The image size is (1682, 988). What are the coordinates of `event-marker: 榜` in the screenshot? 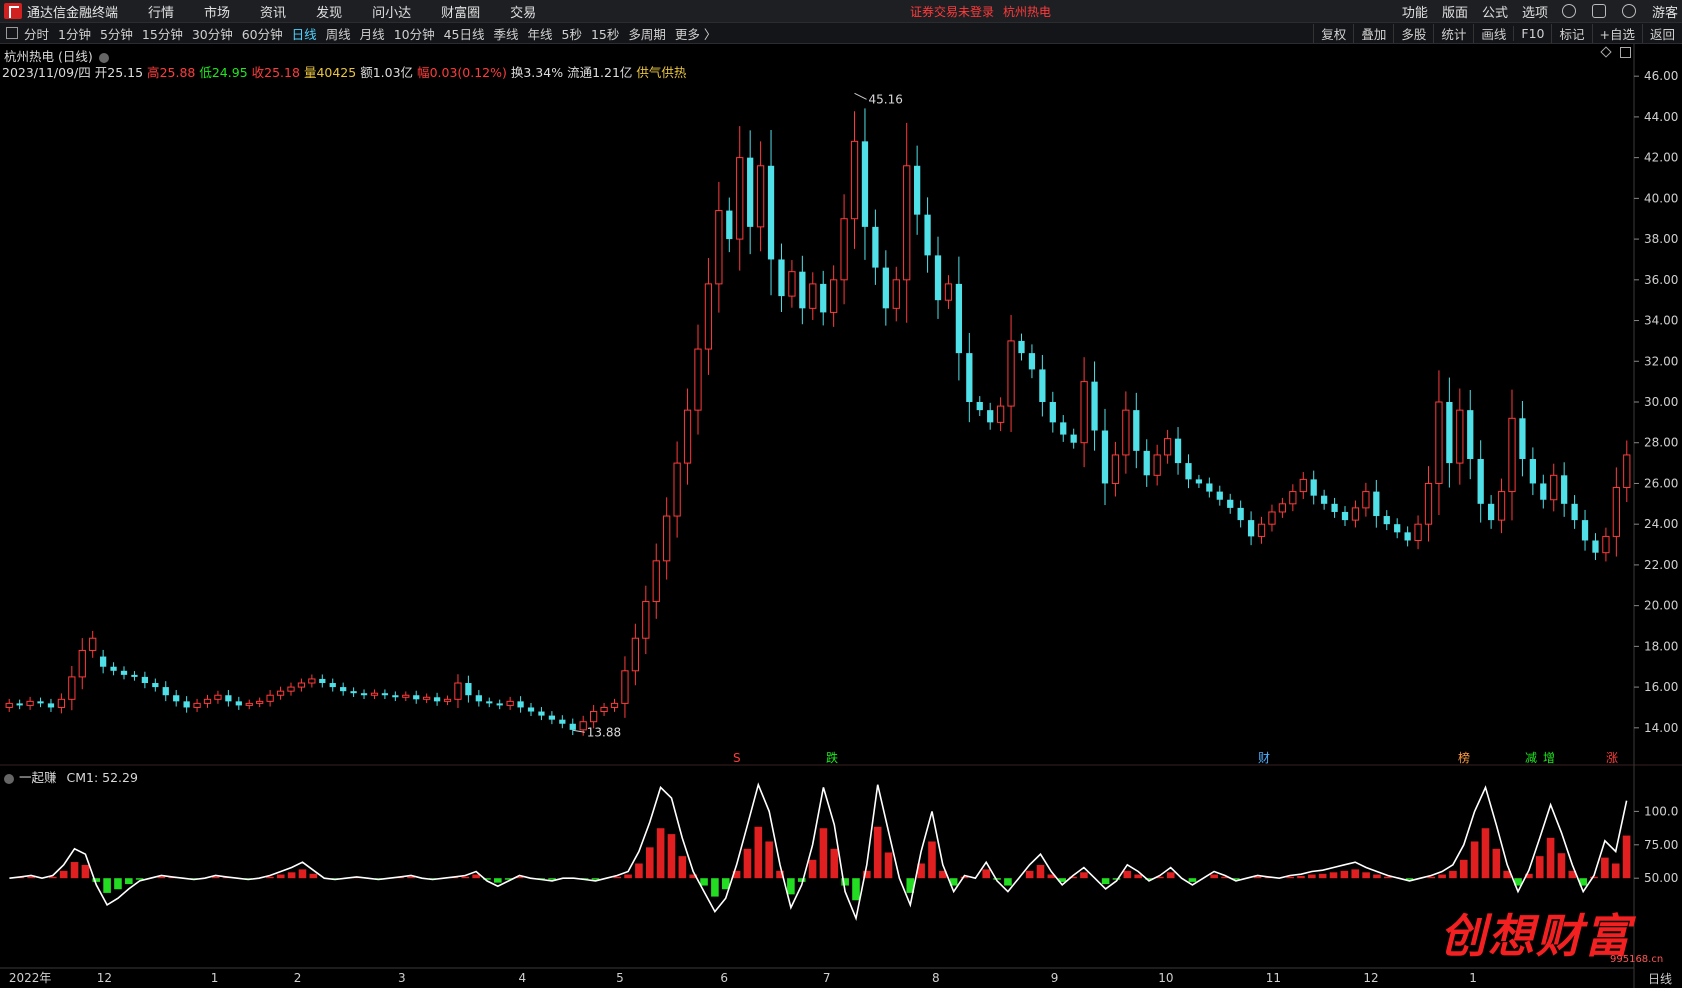 It's located at (1464, 757).